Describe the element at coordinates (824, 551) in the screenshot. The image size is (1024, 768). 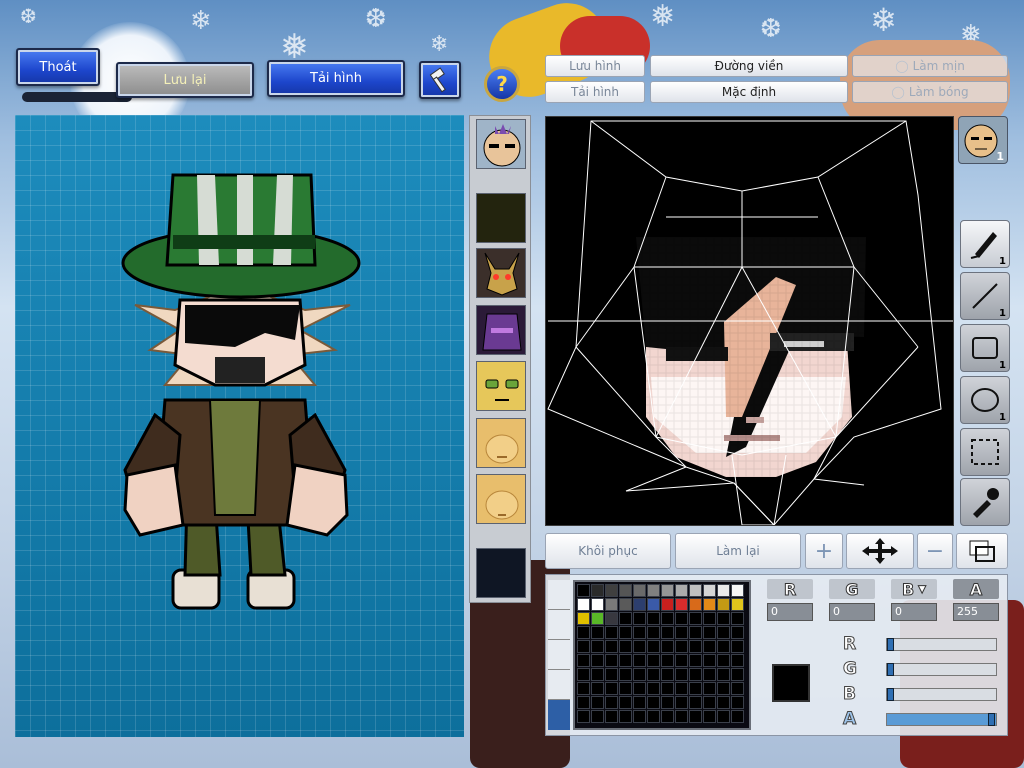
I see `zoom-in-button: +` at that location.